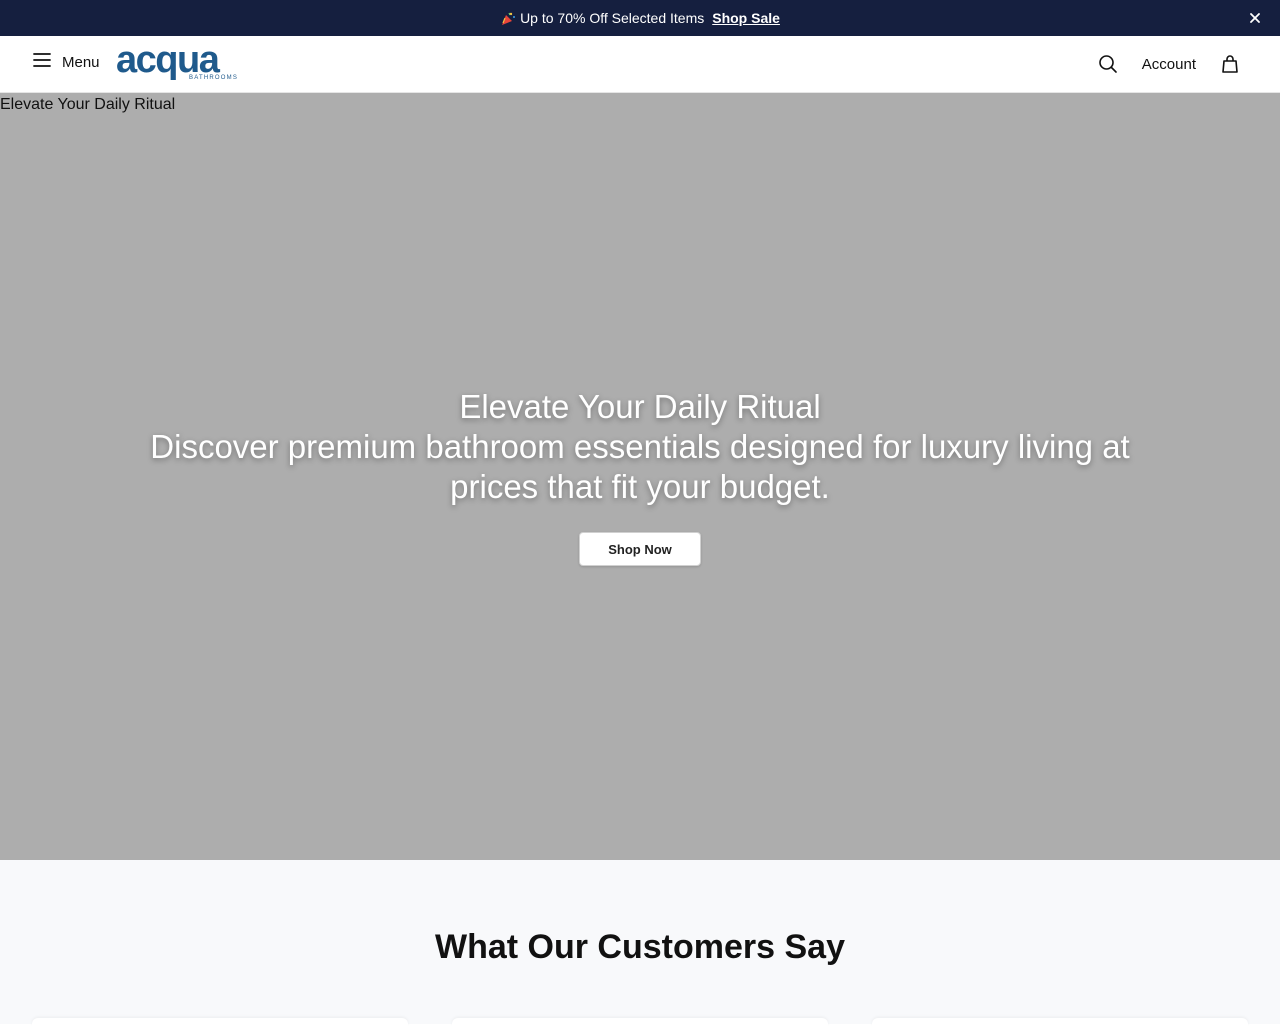 The height and width of the screenshot is (1026, 1280). I want to click on announcement-text: Up to 70% Off Selected Items, so click(612, 18).